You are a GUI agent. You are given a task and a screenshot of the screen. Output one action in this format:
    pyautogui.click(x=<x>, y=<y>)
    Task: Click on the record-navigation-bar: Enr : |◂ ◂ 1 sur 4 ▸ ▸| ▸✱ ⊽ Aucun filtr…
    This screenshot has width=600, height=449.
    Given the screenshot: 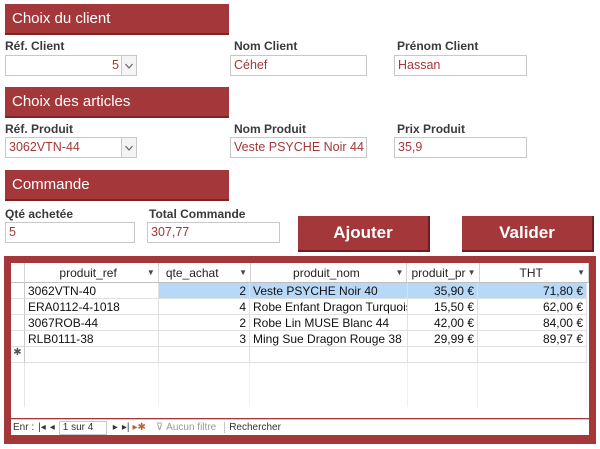 What is the action you would take?
    pyautogui.click(x=300, y=427)
    